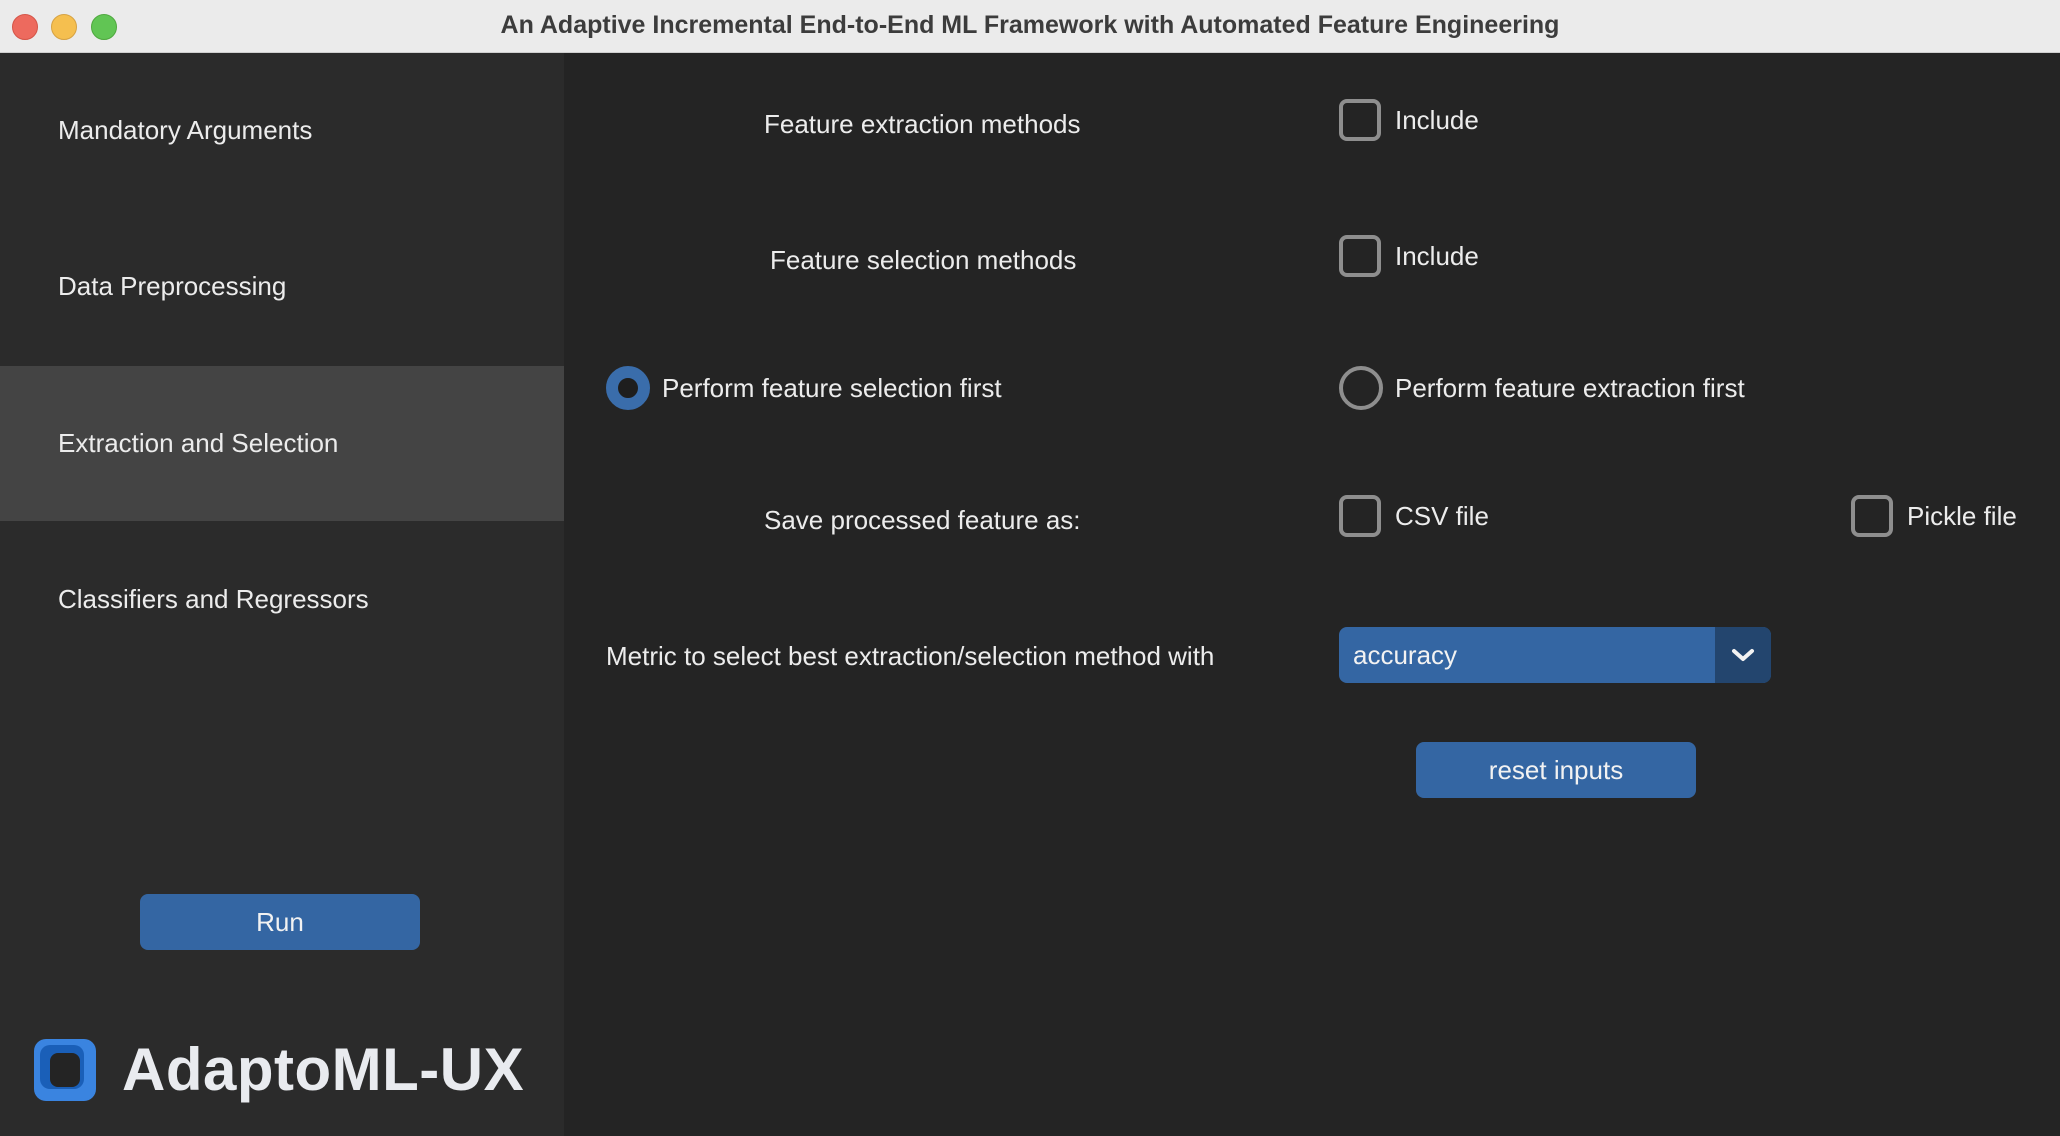  I want to click on sidebar-item-label: Data Preprocessing, so click(172, 286).